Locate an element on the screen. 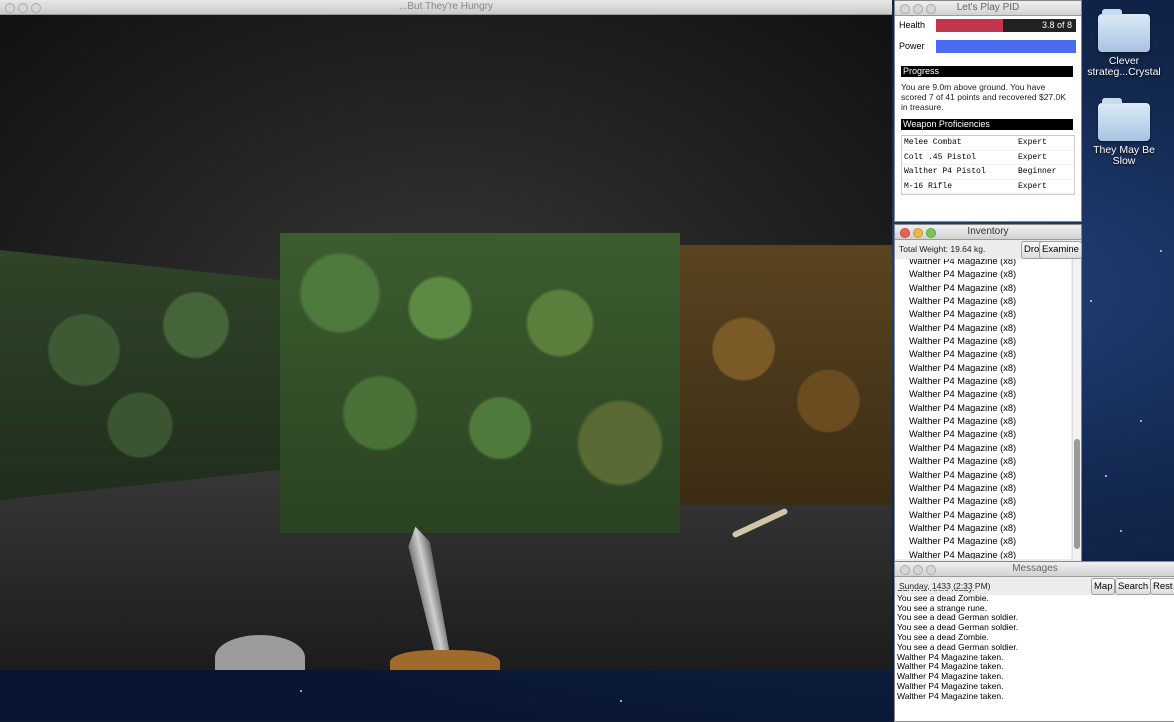 Image resolution: width=1174 pixels, height=722 pixels. messages-title: Messages is located at coordinates (1035, 568).